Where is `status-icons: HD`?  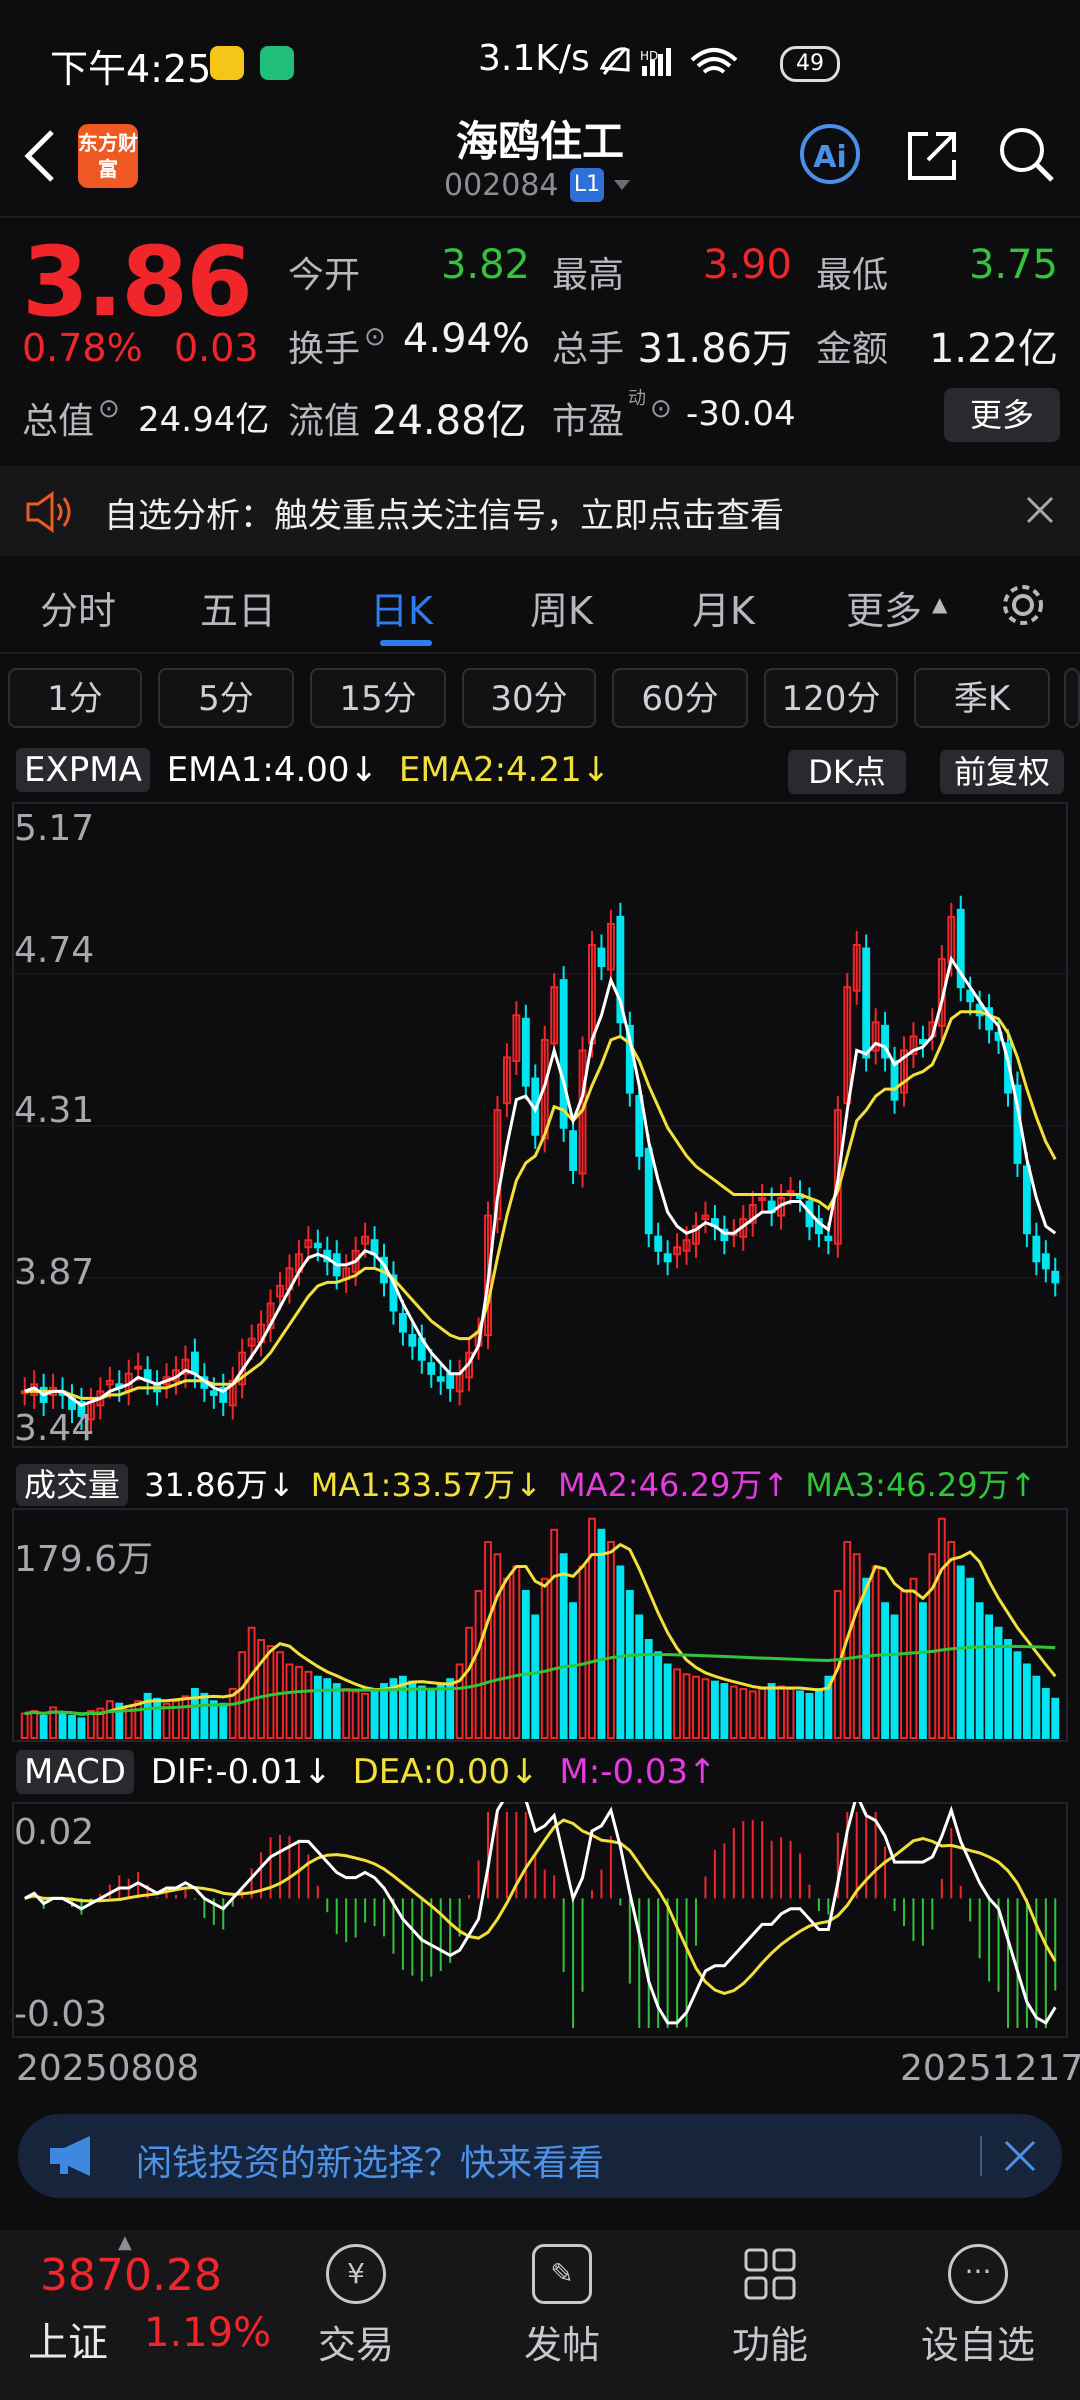
status-icons: HD is located at coordinates (668, 61).